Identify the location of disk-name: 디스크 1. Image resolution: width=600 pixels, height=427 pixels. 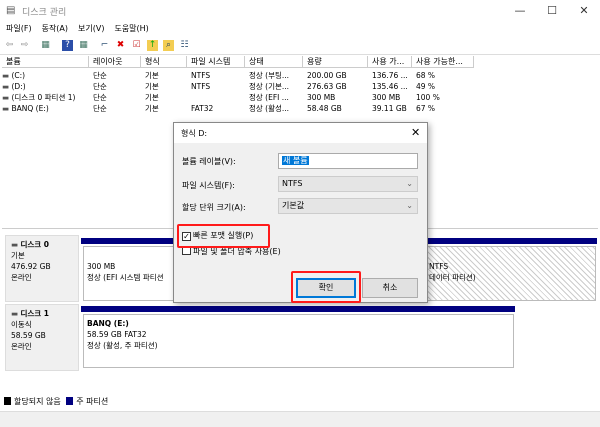
(35, 313).